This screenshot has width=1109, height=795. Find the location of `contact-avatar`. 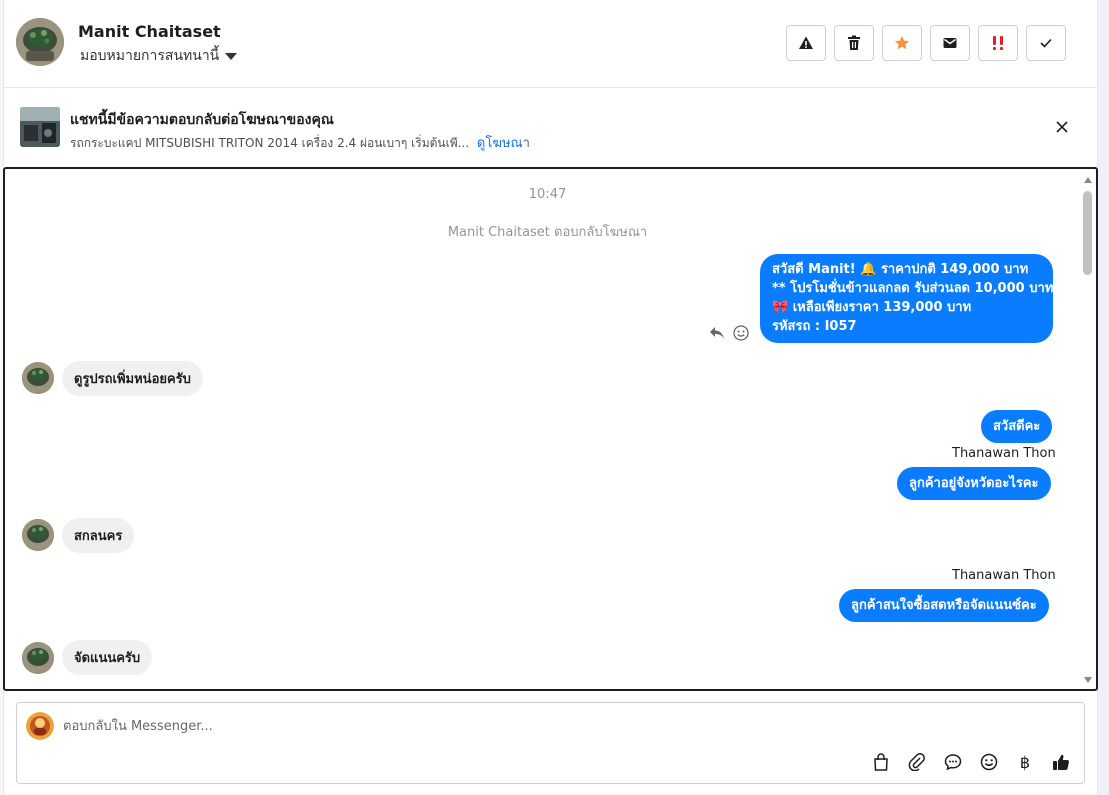

contact-avatar is located at coordinates (40, 42).